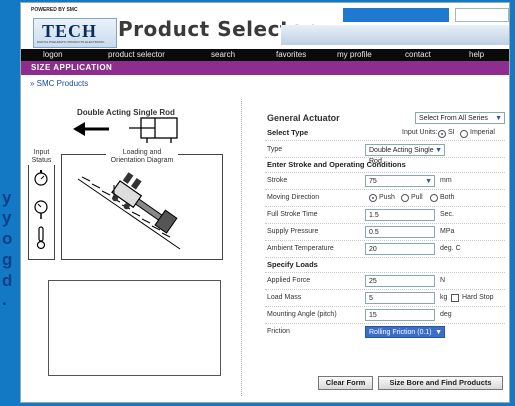  Describe the element at coordinates (7, 280) in the screenshot. I see `edge-letter: d` at that location.